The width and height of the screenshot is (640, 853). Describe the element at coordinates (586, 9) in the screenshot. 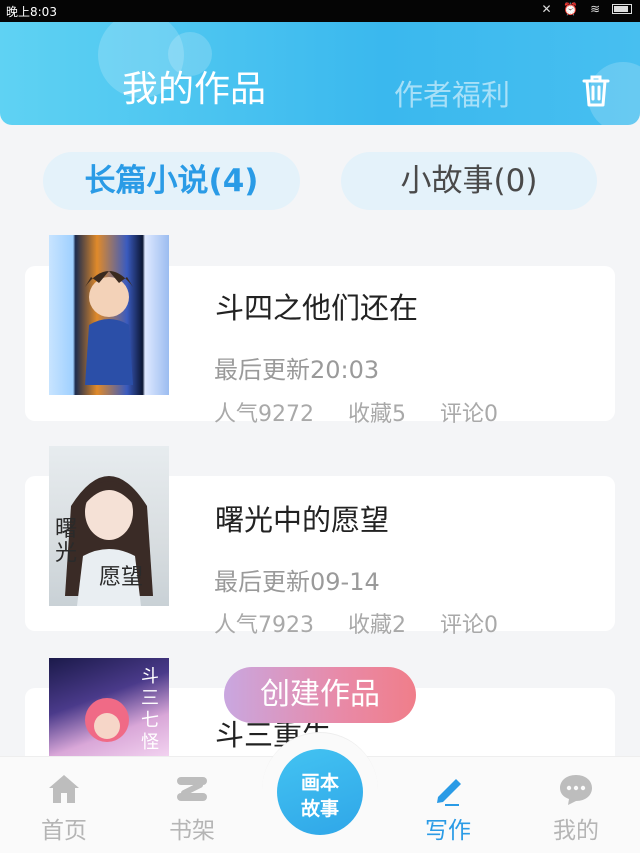

I see `status-icons: ✕ ⏰ ≋` at that location.